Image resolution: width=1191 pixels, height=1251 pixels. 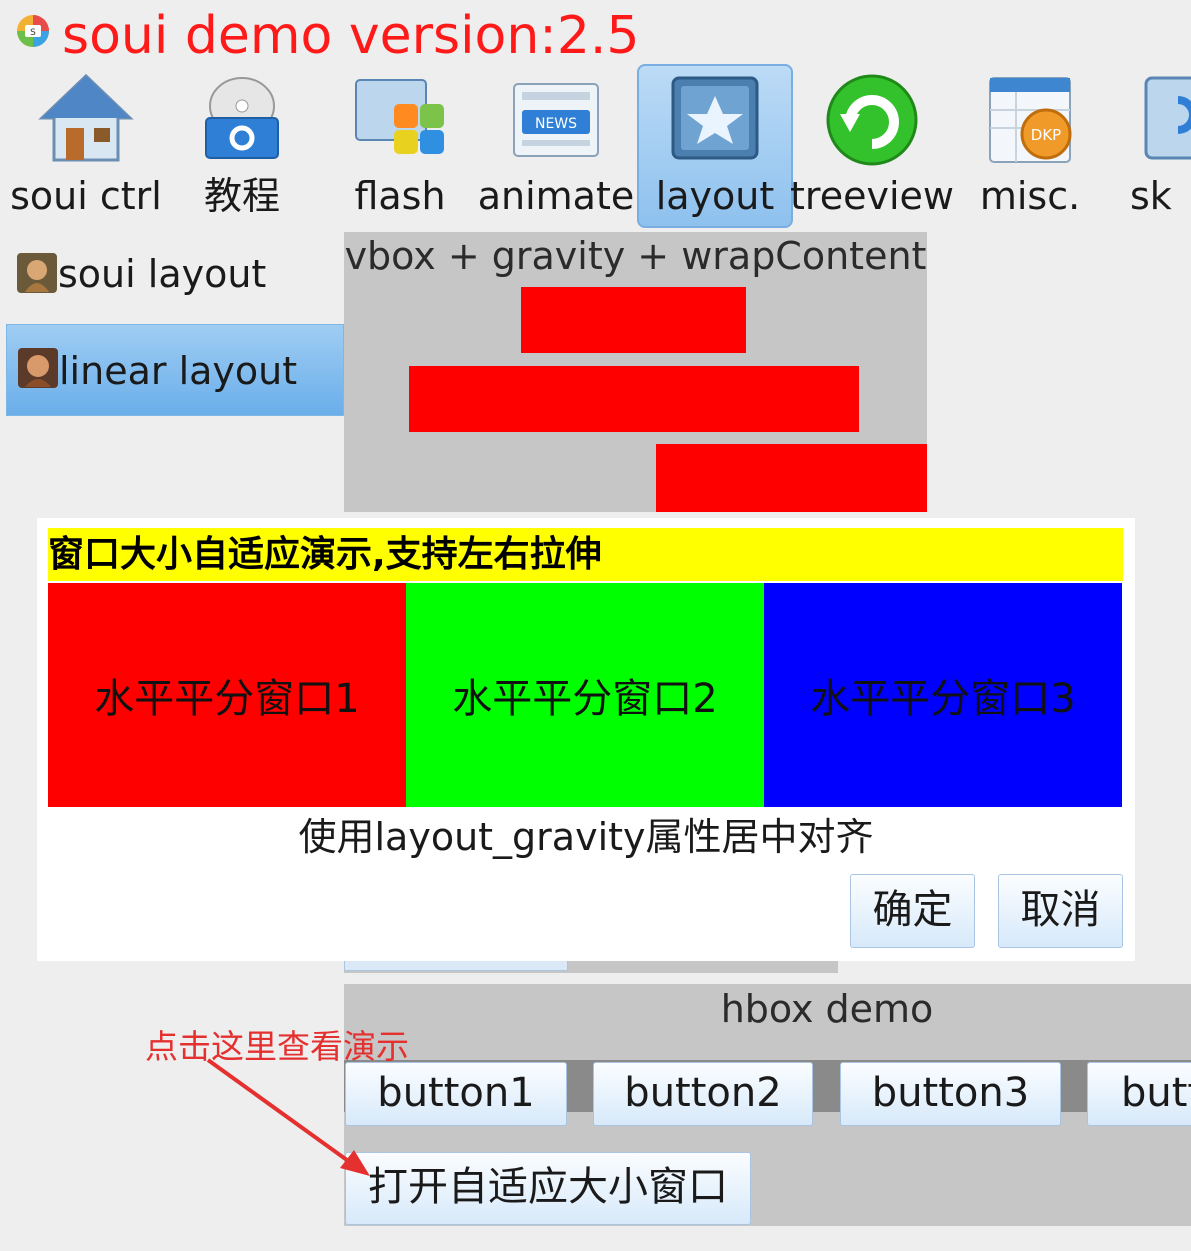 I want to click on green-refresh-icon, so click(x=872, y=120).